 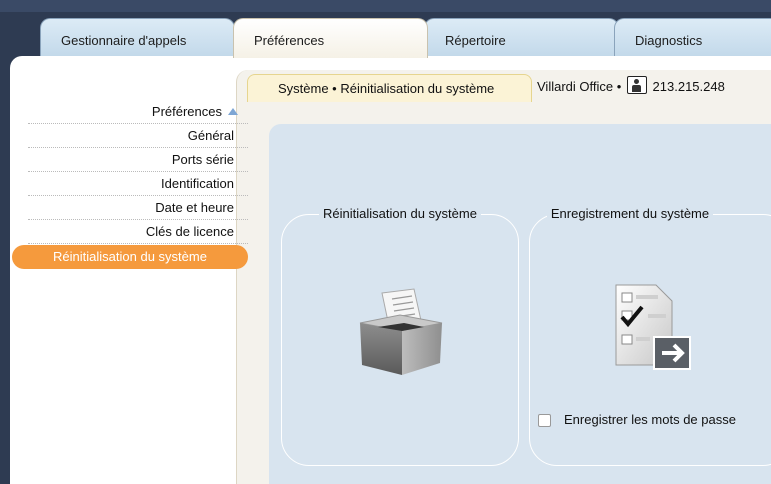 I want to click on archive-box-icon, so click(x=400, y=333).